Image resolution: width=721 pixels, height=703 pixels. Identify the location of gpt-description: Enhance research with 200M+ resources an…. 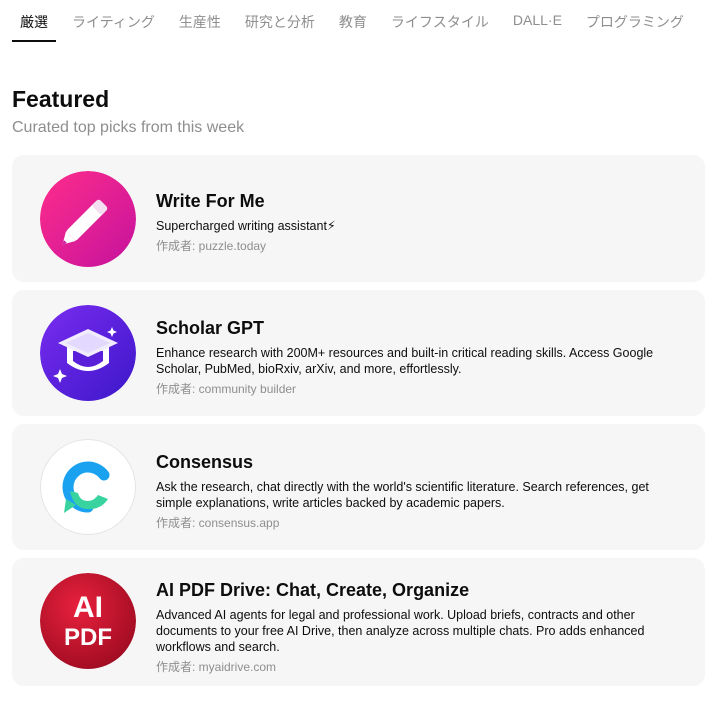
(405, 361).